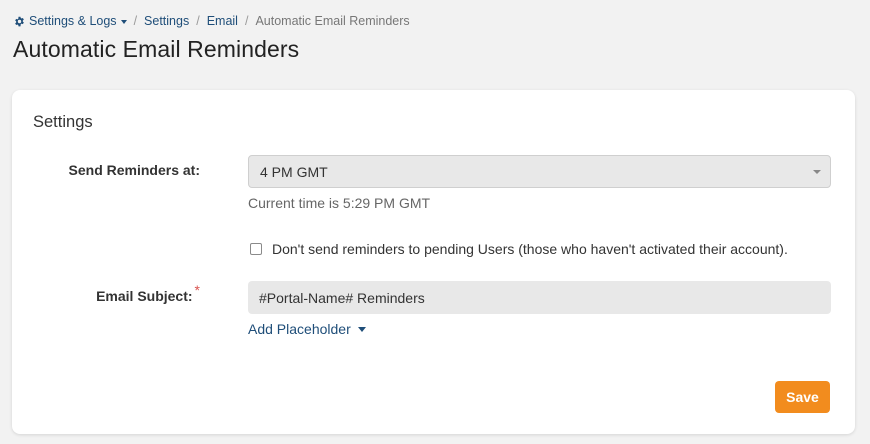  What do you see at coordinates (222, 21) in the screenshot?
I see `breadcrumb-email: Email` at bounding box center [222, 21].